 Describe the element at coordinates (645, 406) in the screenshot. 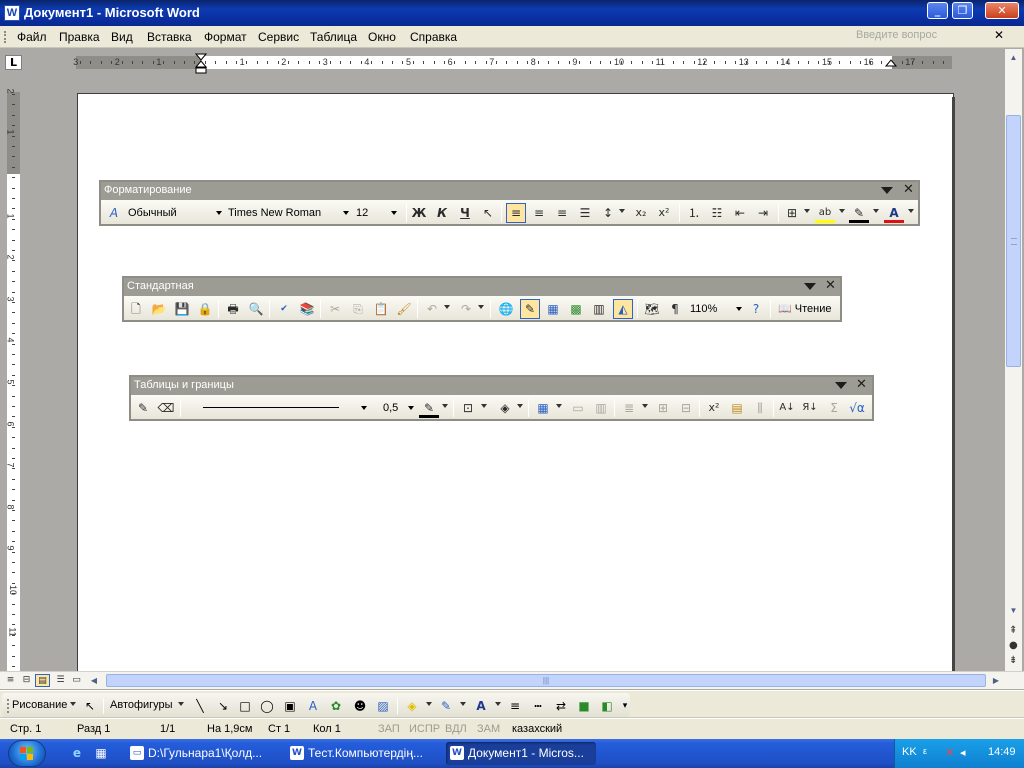

I see `cell-alignment-caret-icon` at that location.